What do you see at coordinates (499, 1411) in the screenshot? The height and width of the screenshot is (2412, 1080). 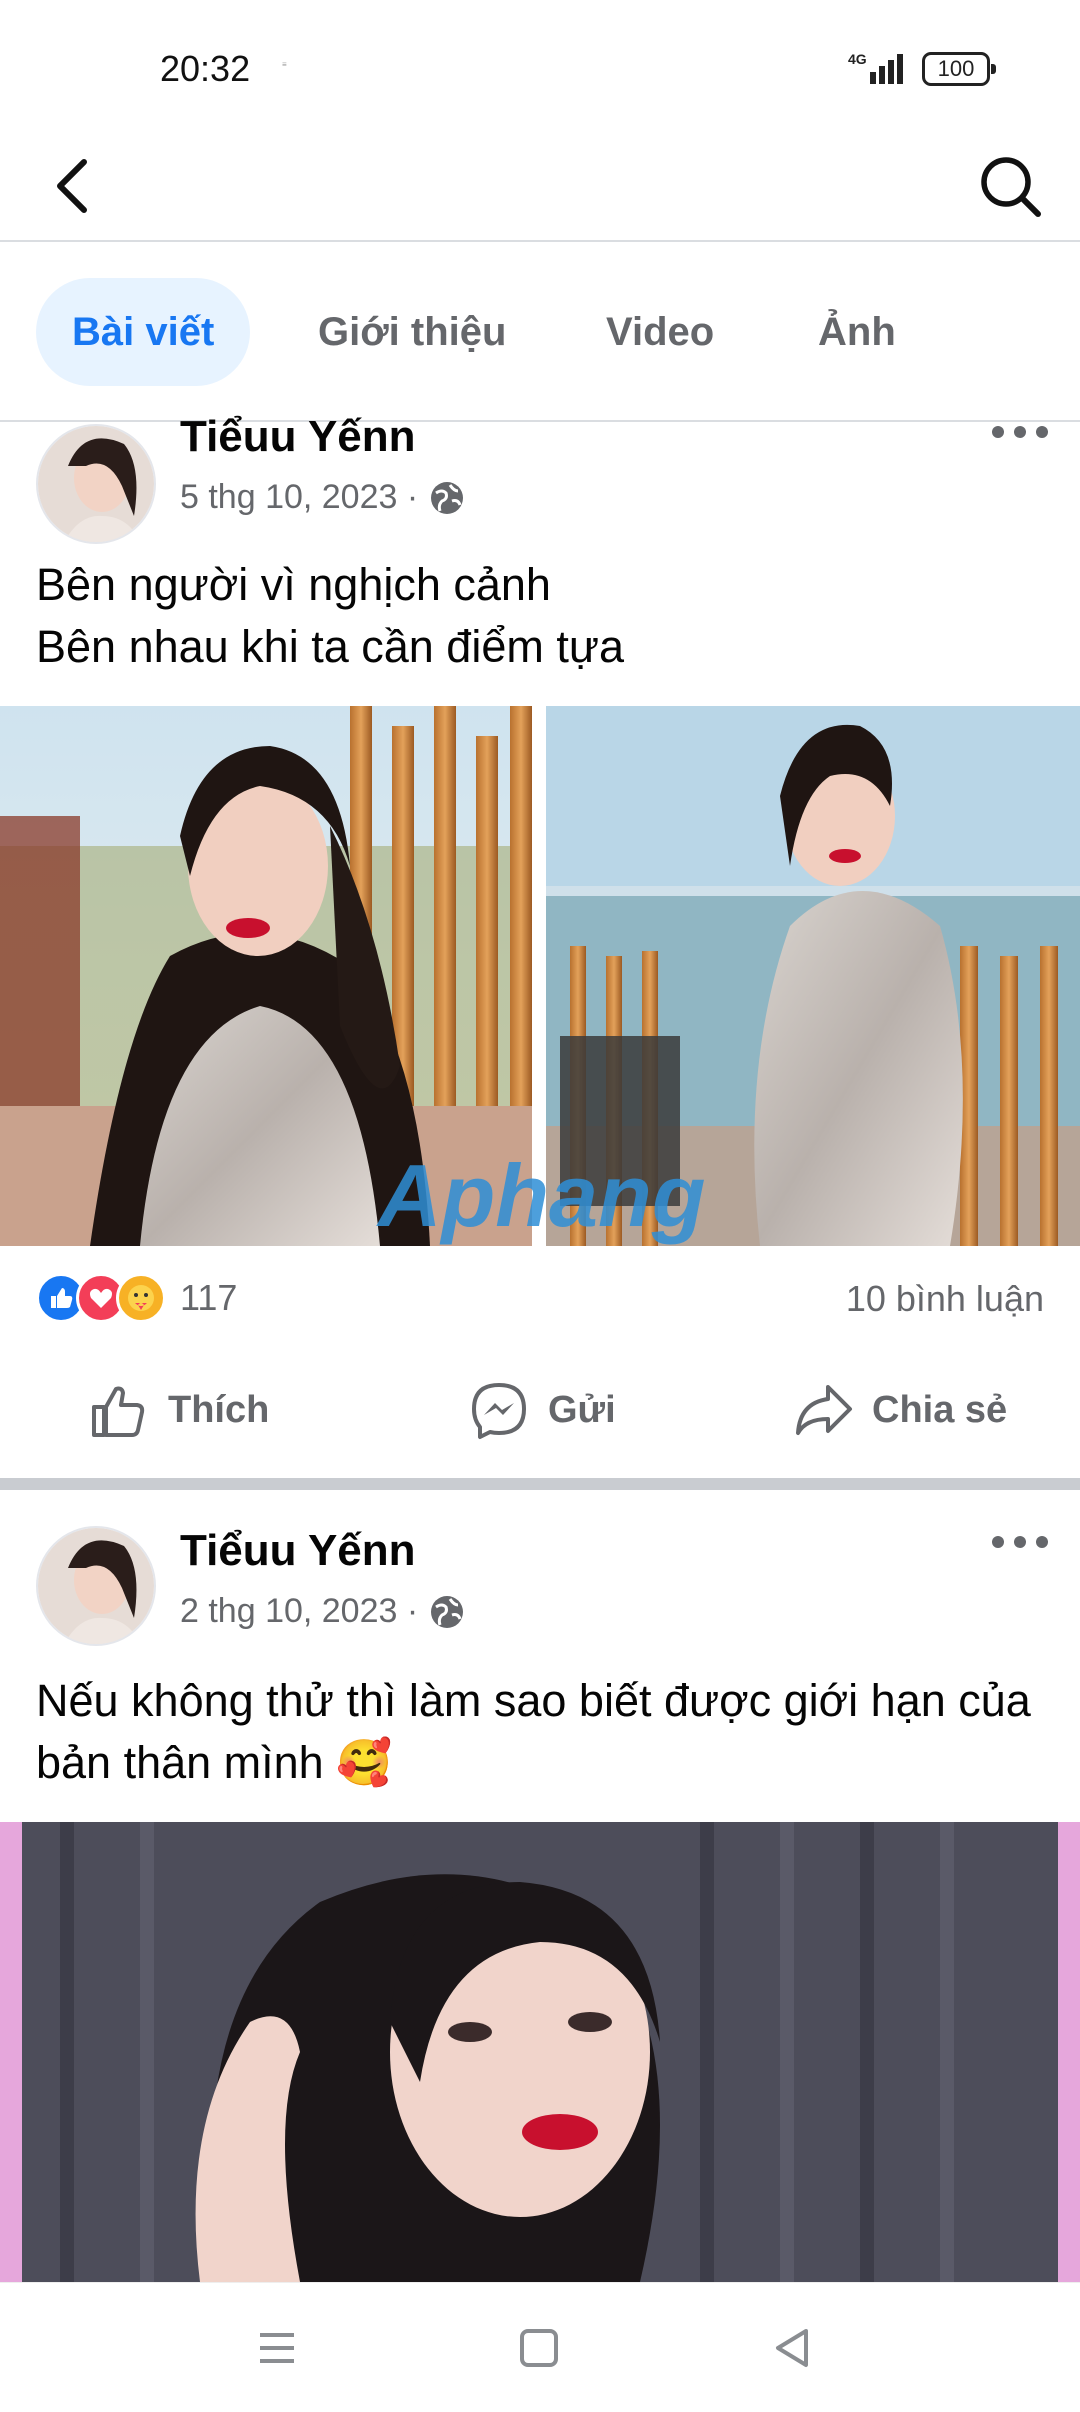 I see `messenger-icon` at bounding box center [499, 1411].